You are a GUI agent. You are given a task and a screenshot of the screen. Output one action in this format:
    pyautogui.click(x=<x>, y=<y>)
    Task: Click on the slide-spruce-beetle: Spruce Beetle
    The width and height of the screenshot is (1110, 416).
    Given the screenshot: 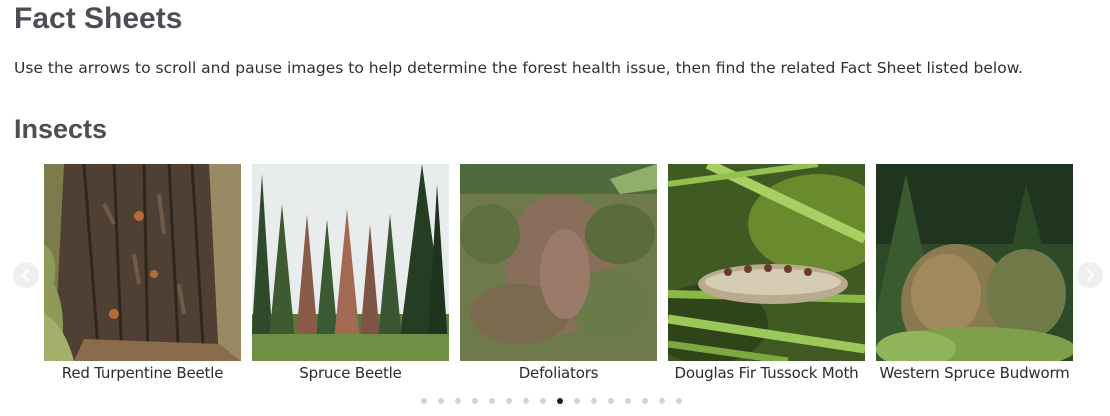 What is the action you would take?
    pyautogui.click(x=350, y=273)
    